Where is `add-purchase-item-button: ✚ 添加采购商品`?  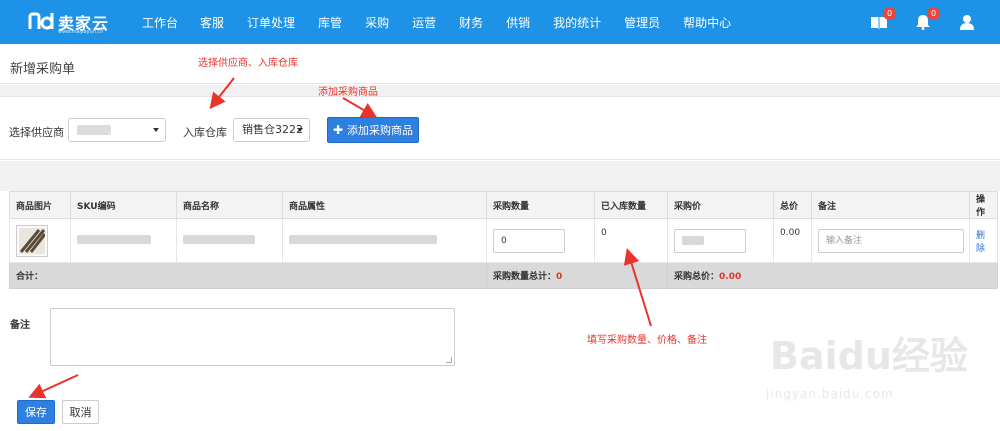 add-purchase-item-button: ✚ 添加采购商品 is located at coordinates (373, 130).